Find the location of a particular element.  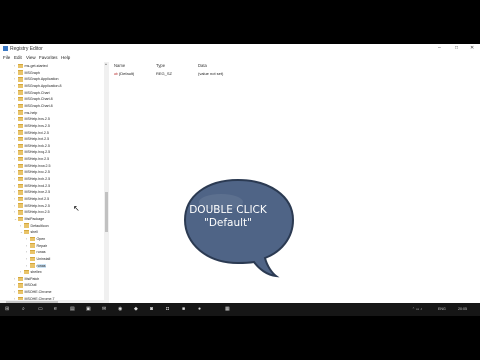

tree-item: › MSOHE.Chrome is located at coordinates (32, 292).